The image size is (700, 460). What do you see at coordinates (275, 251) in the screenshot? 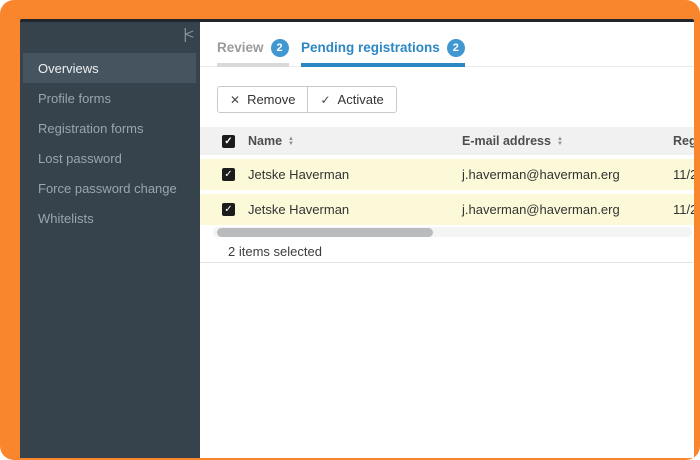
I see `selection-status-text: 2 items selected` at bounding box center [275, 251].